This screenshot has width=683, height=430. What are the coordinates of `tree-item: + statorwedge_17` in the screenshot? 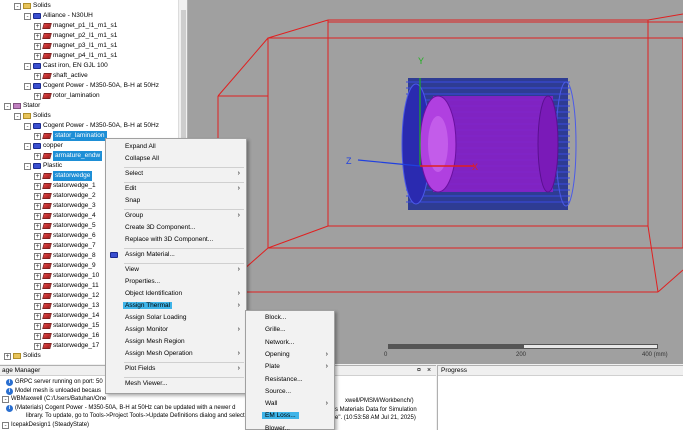 It's located at (66, 346).